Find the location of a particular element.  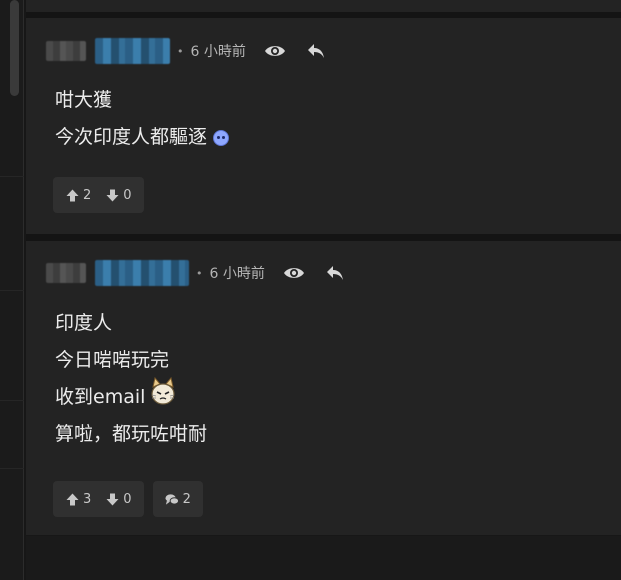

comment-line: 印度人 is located at coordinates (84, 323).